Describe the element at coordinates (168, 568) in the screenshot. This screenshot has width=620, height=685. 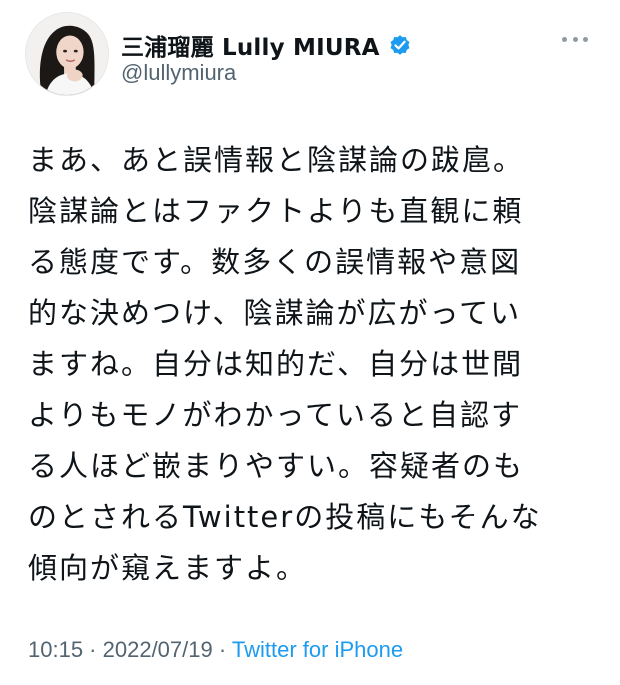
I see `tweet-text-line: 傾向が窺えますよ。` at that location.